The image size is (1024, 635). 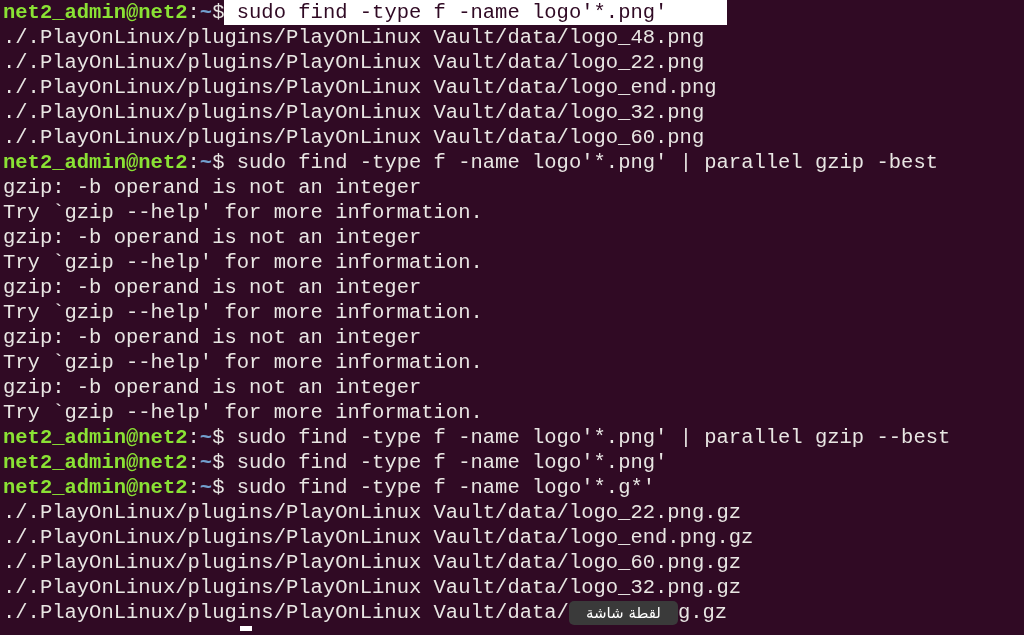 What do you see at coordinates (354, 37) in the screenshot?
I see `output-line: ./.PlayOnLinux/plugins/PlayOnLinux Vault/data/logo_48.png` at bounding box center [354, 37].